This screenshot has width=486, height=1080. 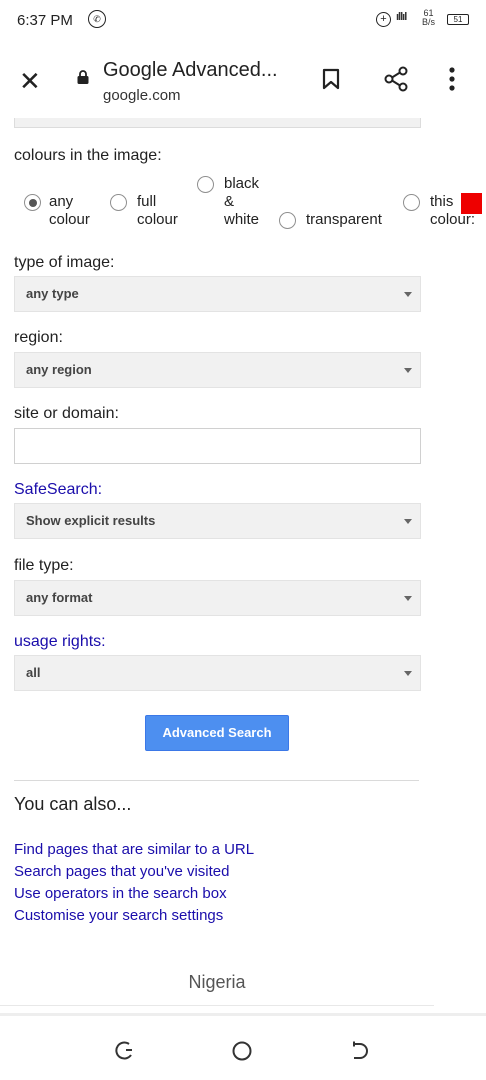 What do you see at coordinates (120, 893) in the screenshot?
I see `link-search-operators: Use operators in the search box` at bounding box center [120, 893].